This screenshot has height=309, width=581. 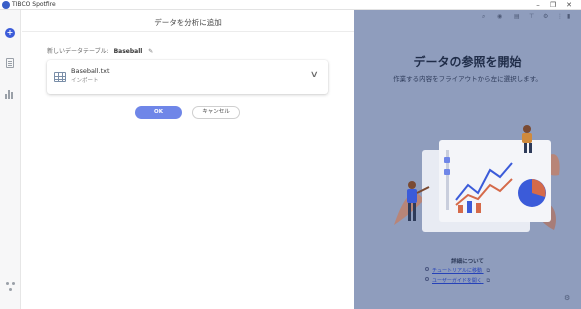 What do you see at coordinates (499, 16) in the screenshot?
I see `bookmark-icon: ◉` at bounding box center [499, 16].